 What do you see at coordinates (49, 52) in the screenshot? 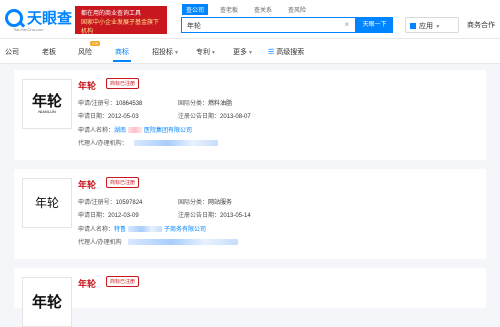
I see `nav-boss: 老板` at bounding box center [49, 52].